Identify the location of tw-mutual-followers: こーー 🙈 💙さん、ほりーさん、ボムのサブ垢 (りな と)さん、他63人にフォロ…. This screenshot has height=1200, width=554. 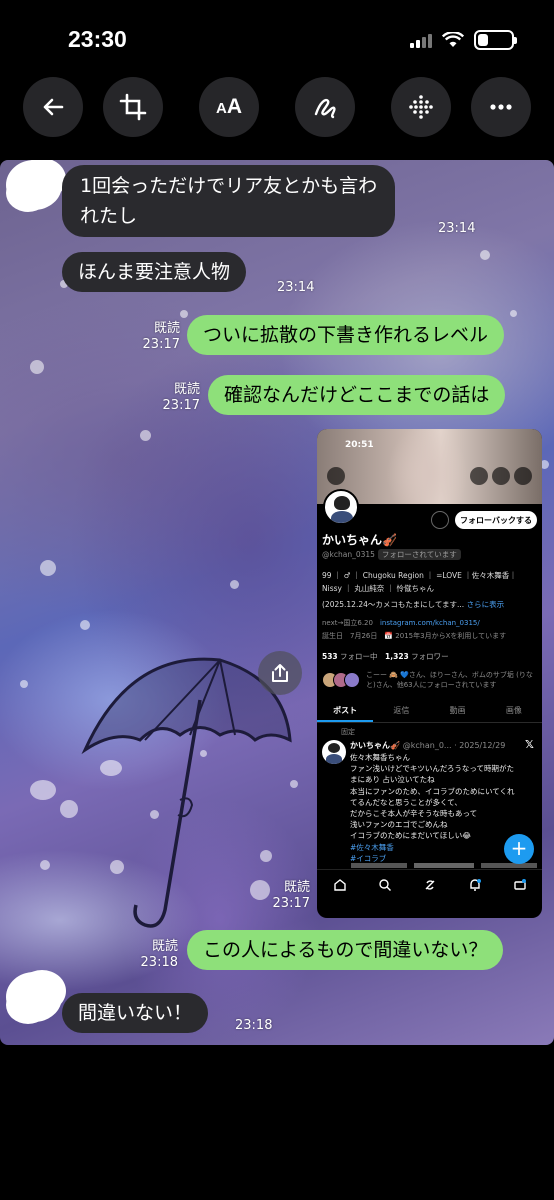
(430, 682).